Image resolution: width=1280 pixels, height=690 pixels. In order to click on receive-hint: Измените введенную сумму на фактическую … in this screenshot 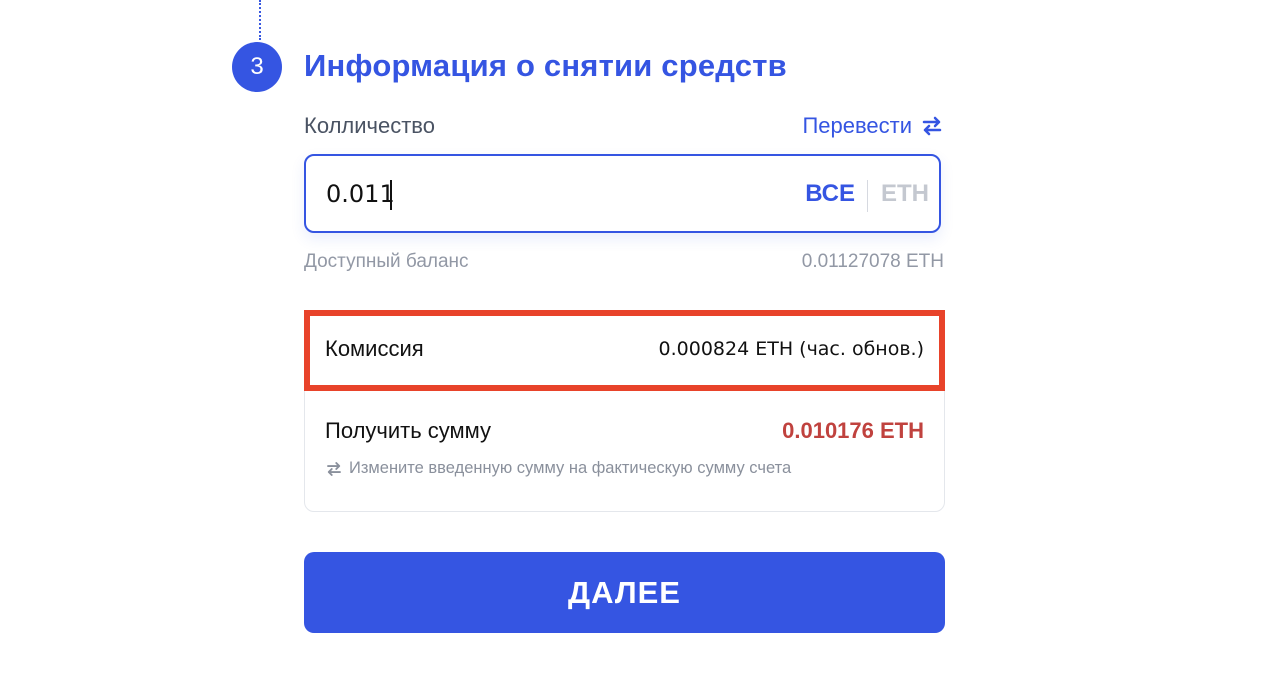, I will do `click(558, 468)`.